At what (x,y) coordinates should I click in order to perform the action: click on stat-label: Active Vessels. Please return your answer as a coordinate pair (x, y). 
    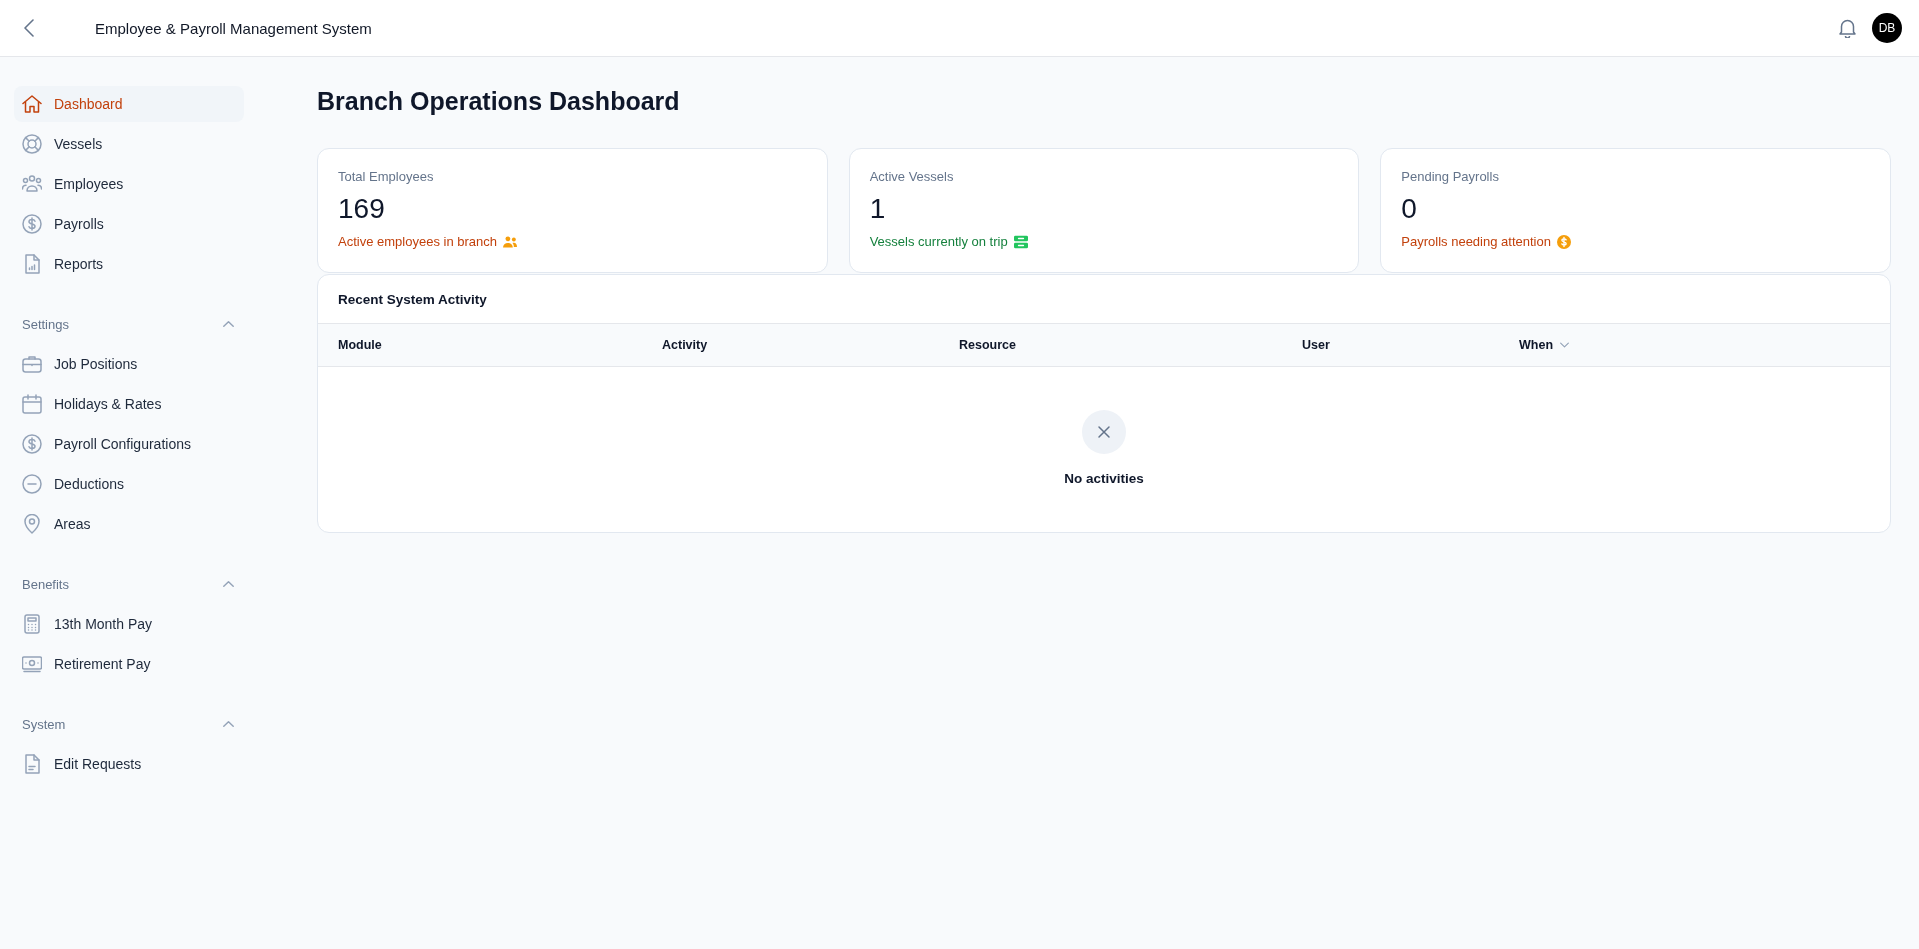
    Looking at the image, I should click on (912, 177).